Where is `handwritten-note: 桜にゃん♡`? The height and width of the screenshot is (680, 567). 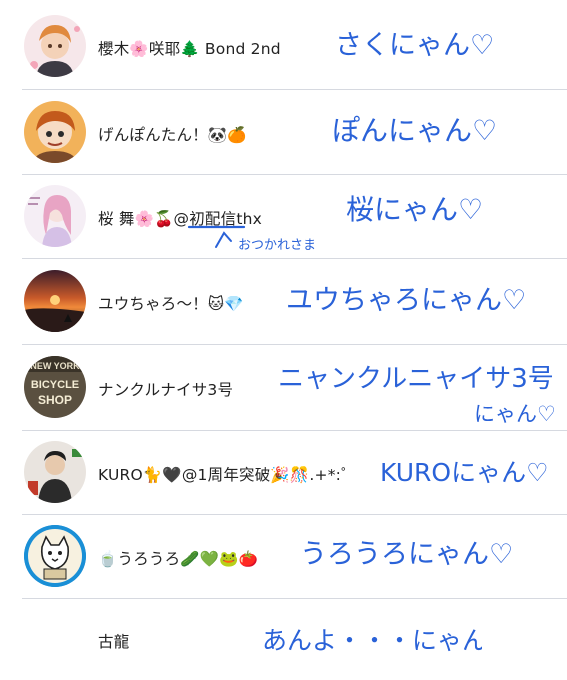
handwritten-note: 桜にゃん♡ is located at coordinates (414, 209).